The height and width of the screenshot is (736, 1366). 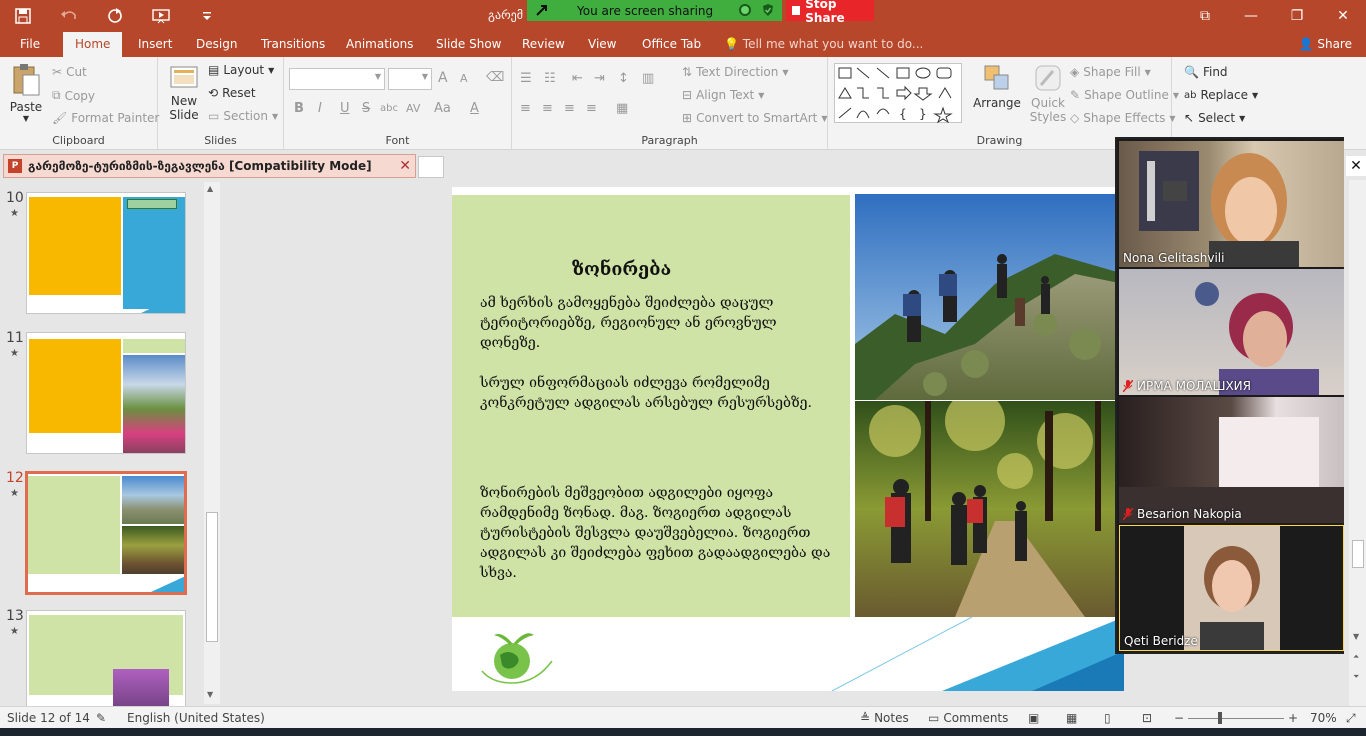 I want to click on new-tab-button, so click(x=431, y=167).